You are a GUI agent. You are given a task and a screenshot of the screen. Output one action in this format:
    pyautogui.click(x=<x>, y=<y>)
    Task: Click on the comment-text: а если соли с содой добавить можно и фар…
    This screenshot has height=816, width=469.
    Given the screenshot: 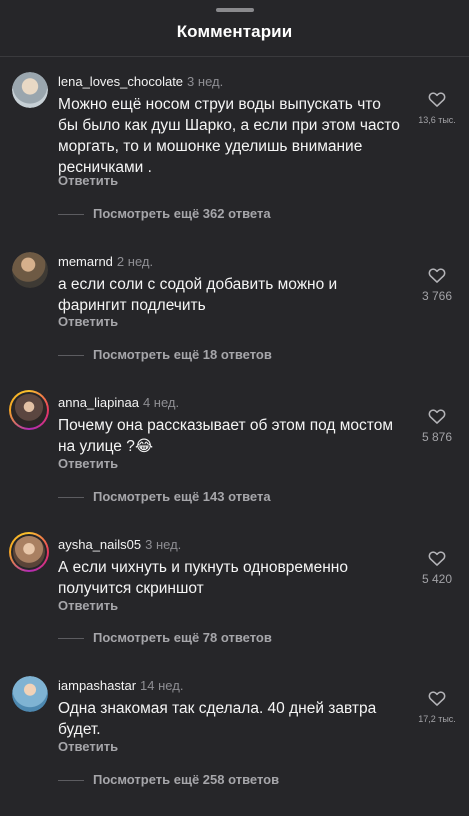 What is the action you would take?
    pyautogui.click(x=198, y=295)
    